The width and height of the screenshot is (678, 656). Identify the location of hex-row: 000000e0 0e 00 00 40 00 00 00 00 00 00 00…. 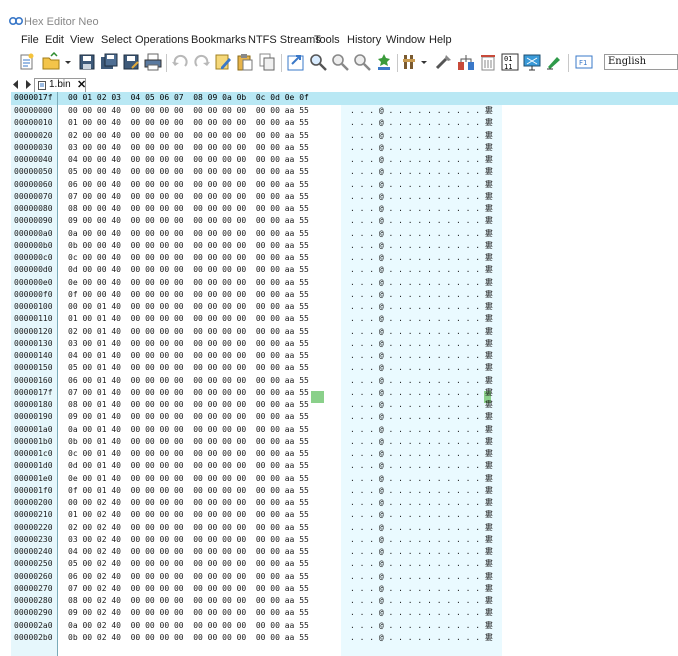
(339, 283).